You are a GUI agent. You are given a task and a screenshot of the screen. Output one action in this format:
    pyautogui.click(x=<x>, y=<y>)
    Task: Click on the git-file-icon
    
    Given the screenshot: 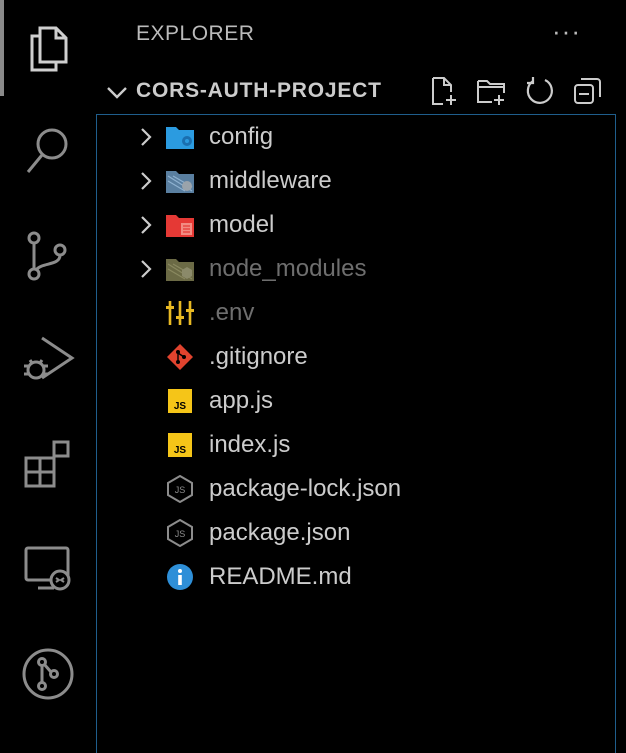 What is the action you would take?
    pyautogui.click(x=180, y=357)
    